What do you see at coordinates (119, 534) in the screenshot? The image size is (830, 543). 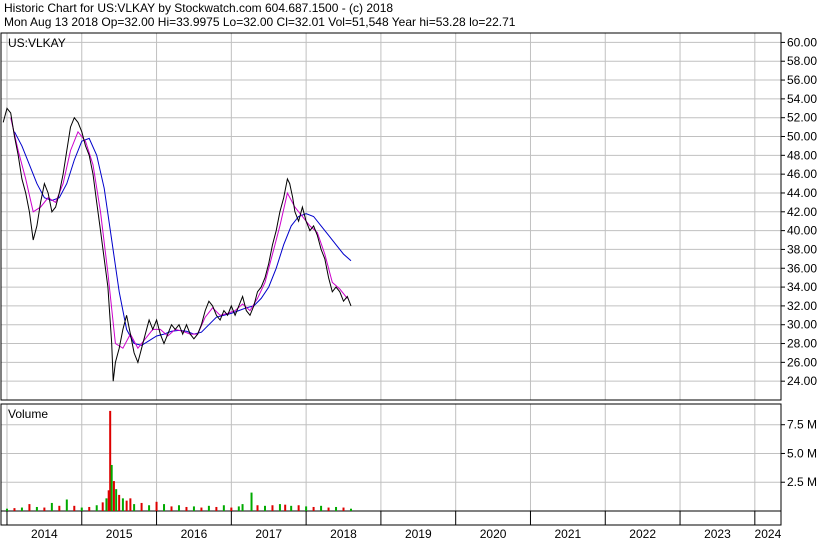 I see `x-tick-label: 2015` at bounding box center [119, 534].